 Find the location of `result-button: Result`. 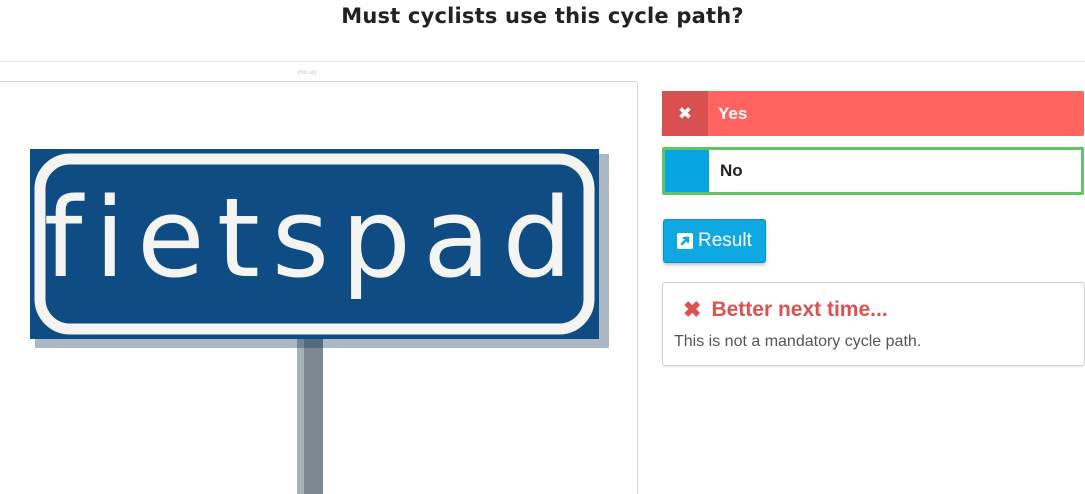

result-button: Result is located at coordinates (714, 241).